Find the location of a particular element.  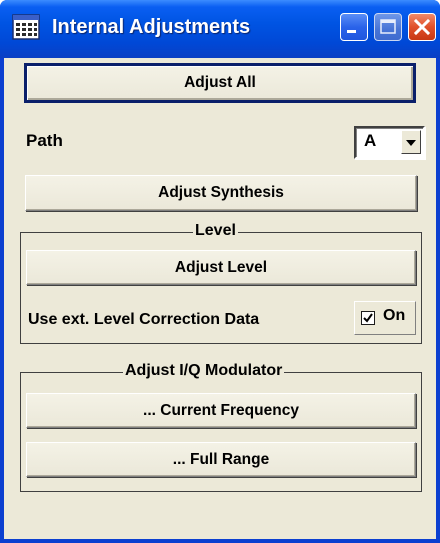

adjust-all-label: Adjust All is located at coordinates (220, 82).